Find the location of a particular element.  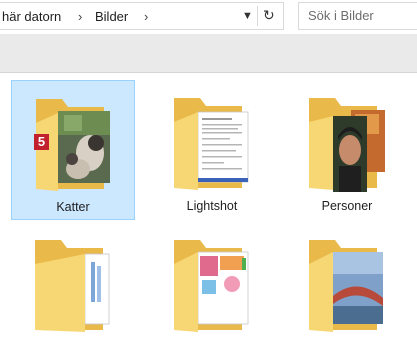

folder-label: Katter is located at coordinates (73, 207).